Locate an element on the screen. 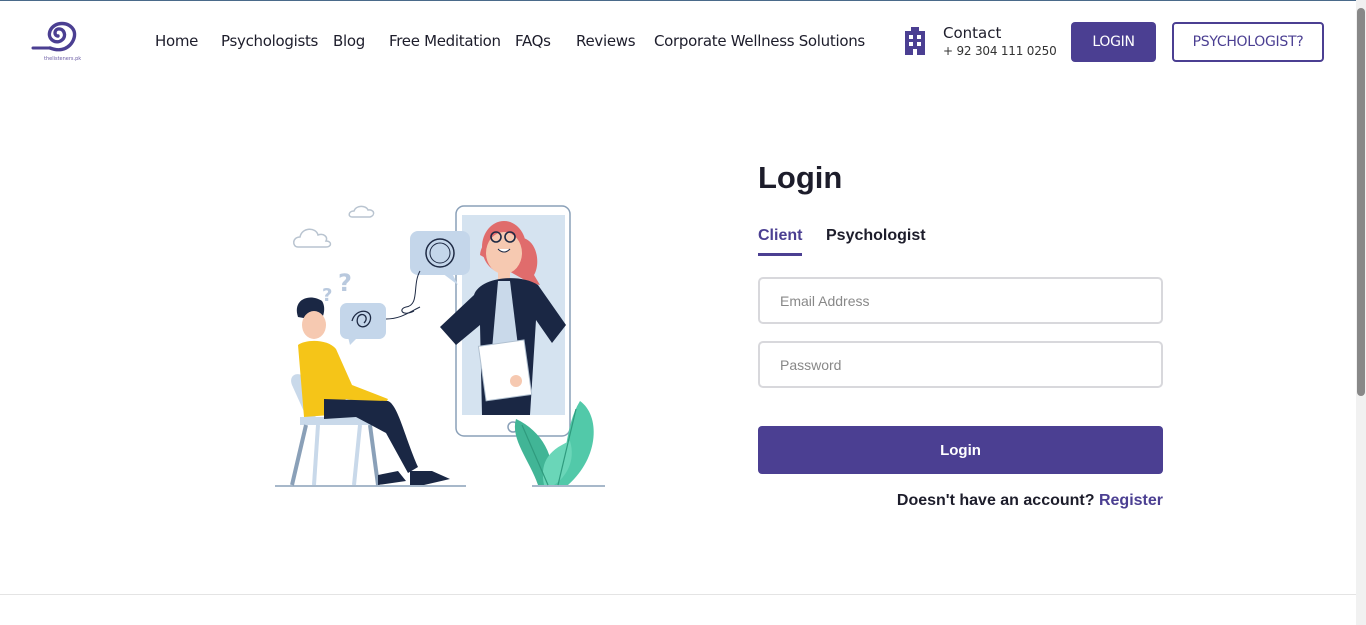 Image resolution: width=1366 pixels, height=625 pixels. register-prompt-line: Doesn't have an account? Register is located at coordinates (960, 501).